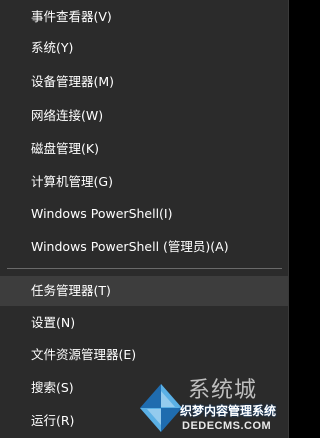 This screenshot has width=320, height=438. I want to click on menu-item-device-manager: 设备管理器(M), so click(144, 82).